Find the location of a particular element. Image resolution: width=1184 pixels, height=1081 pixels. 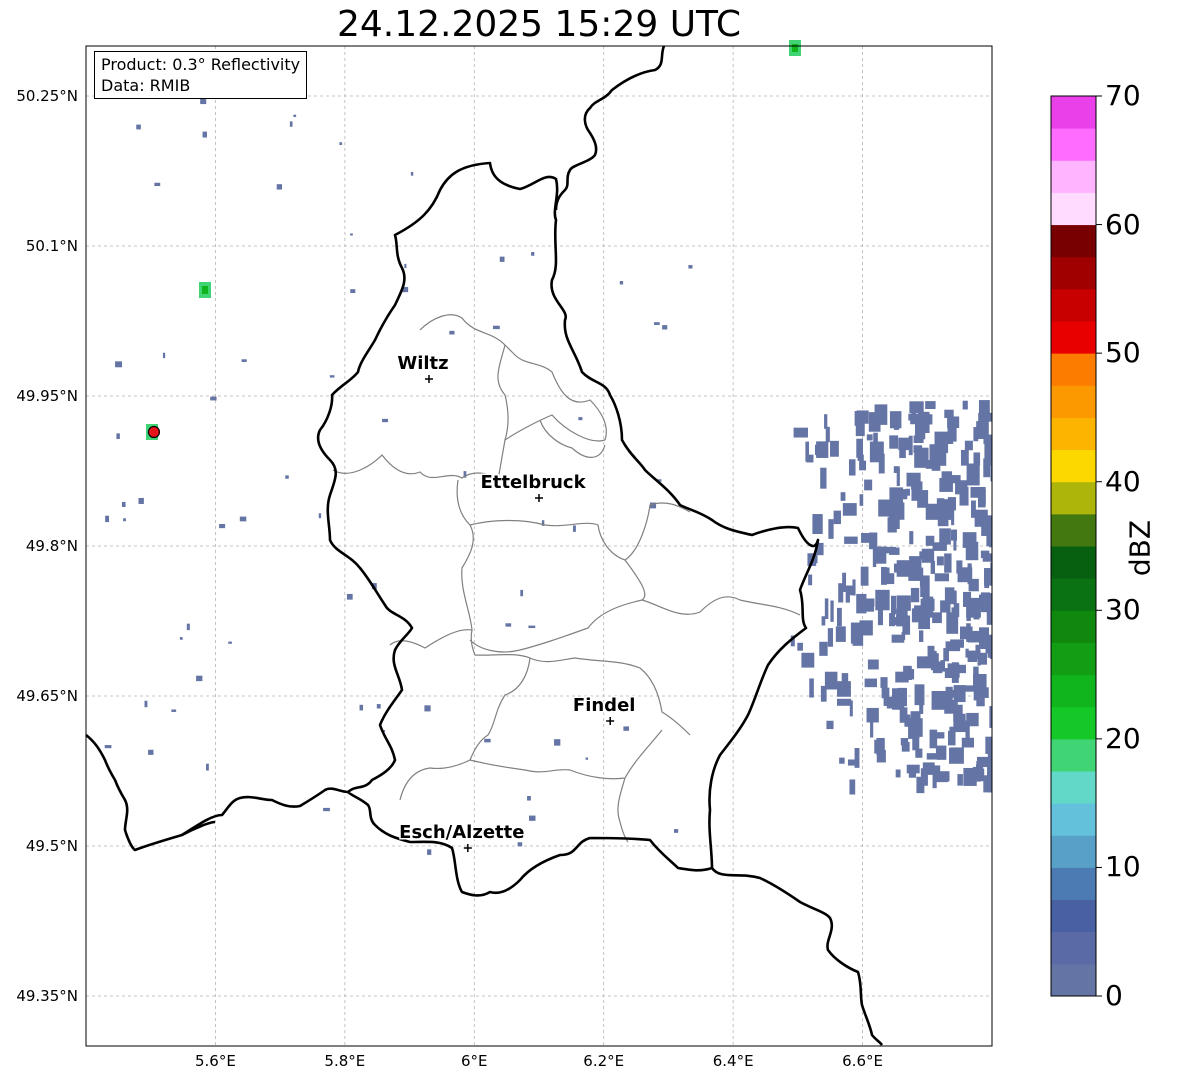

city-label: Ettelbruck is located at coordinates (533, 482).